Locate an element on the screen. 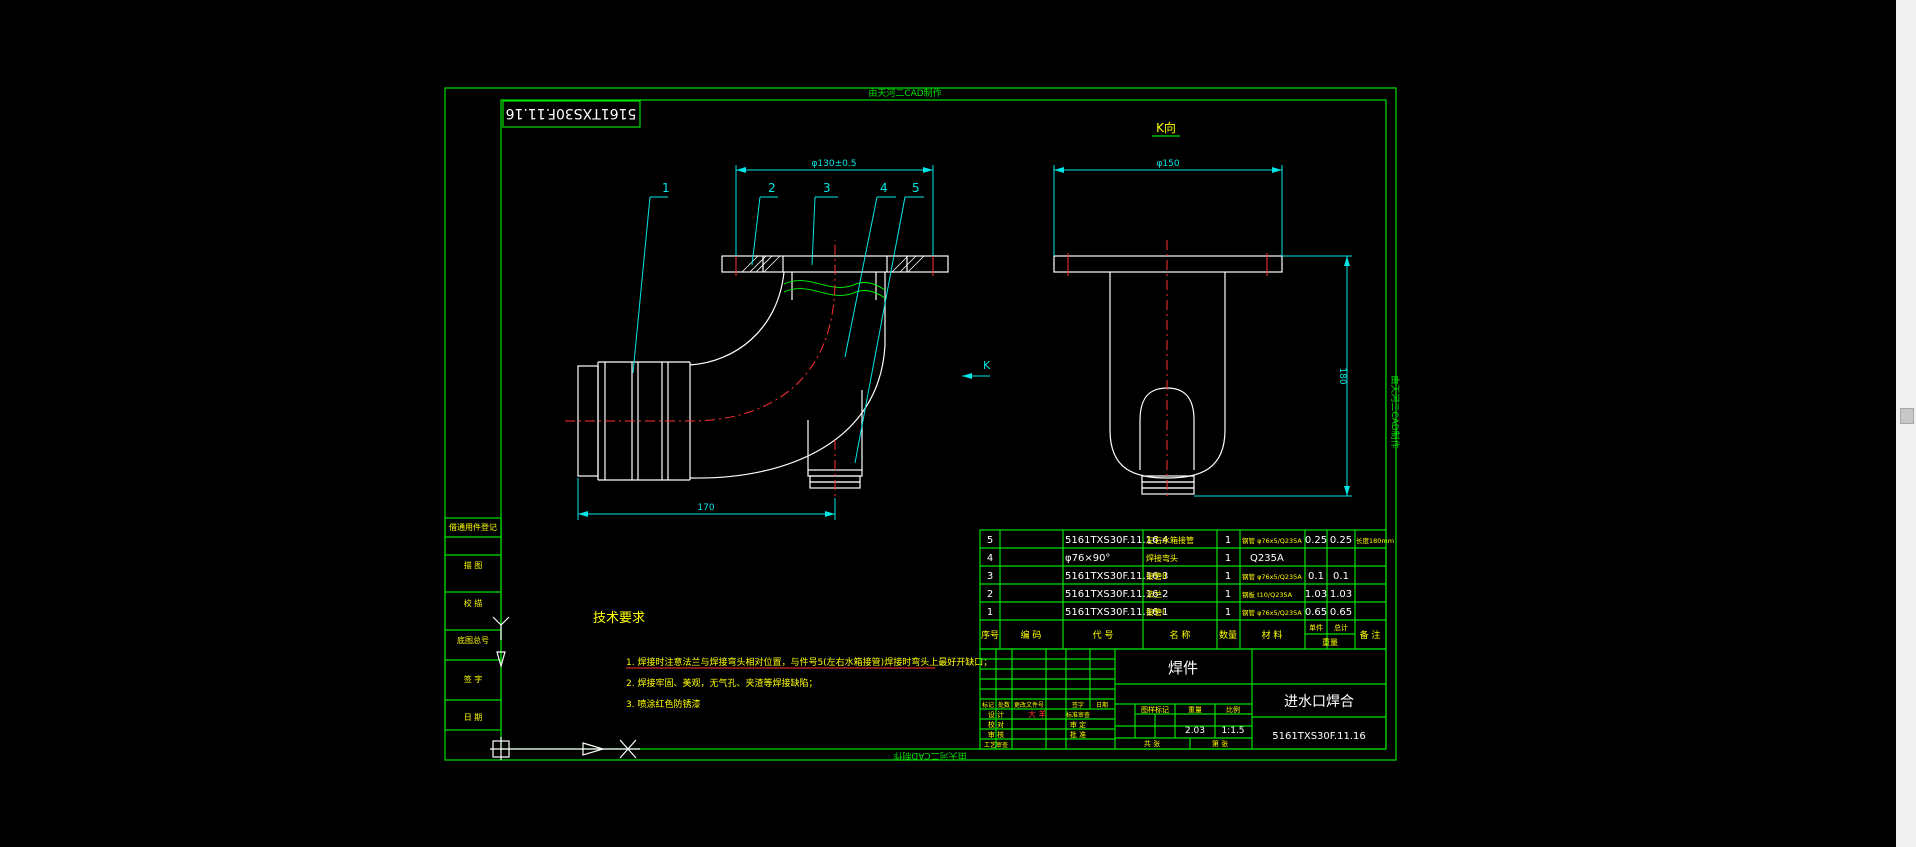 This screenshot has height=847, width=1916. bom-cell-material: Q235A is located at coordinates (1267, 558).